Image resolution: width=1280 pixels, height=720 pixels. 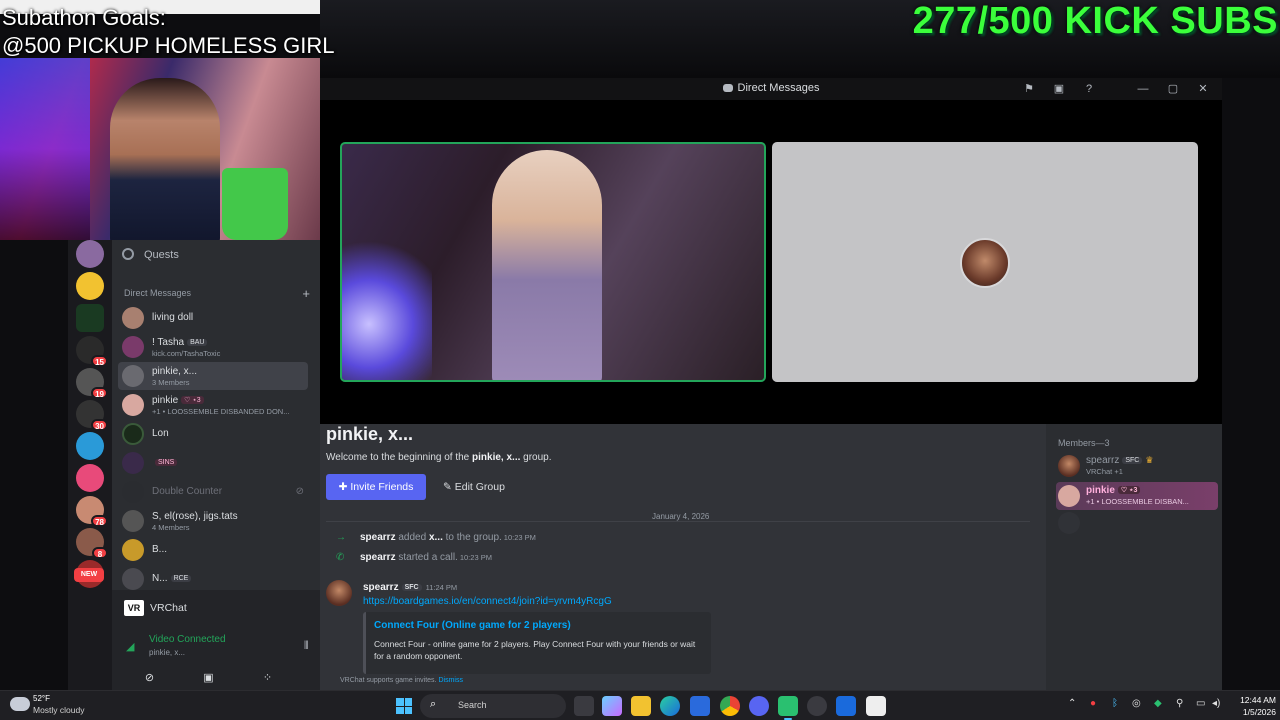 What do you see at coordinates (213, 376) in the screenshot?
I see `dm-item-active: pinkie, x... 3 Members` at bounding box center [213, 376].